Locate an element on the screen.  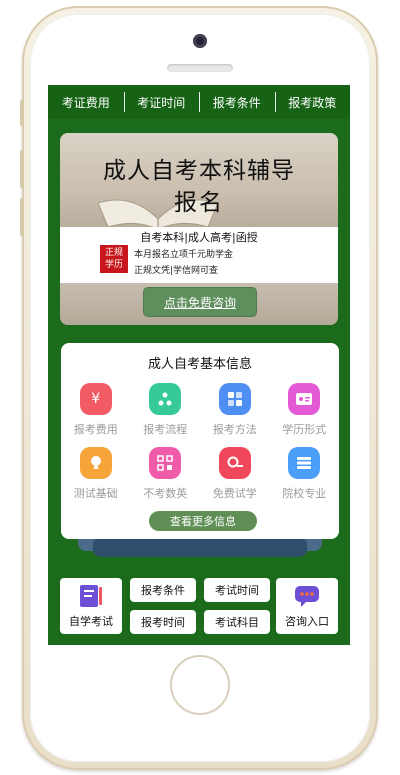
banner-title: 成人自考本科辅导 is located at coordinates (199, 171).